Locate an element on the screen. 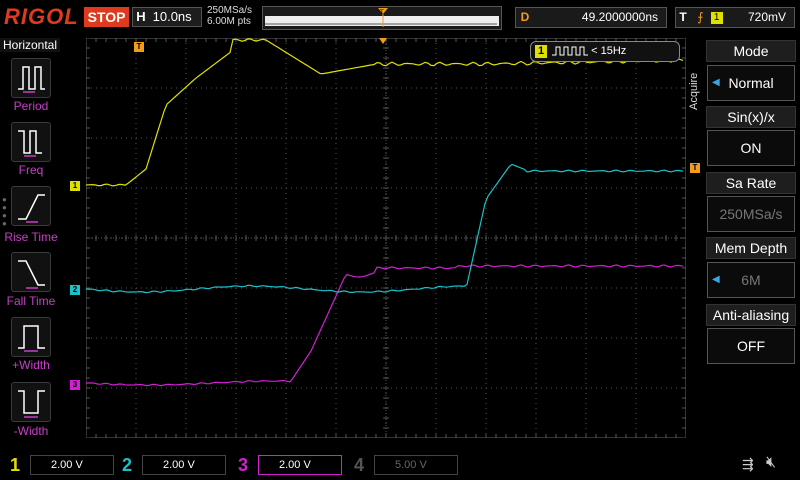  fall-time-icon is located at coordinates (31, 274).